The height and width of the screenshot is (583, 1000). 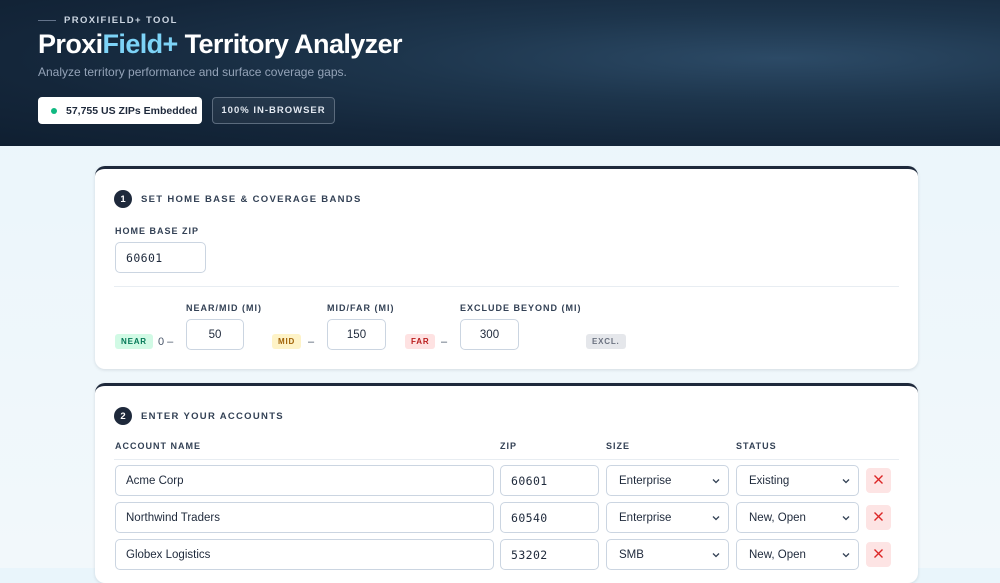 What do you see at coordinates (140, 44) in the screenshot?
I see `title-accent: Field+` at bounding box center [140, 44].